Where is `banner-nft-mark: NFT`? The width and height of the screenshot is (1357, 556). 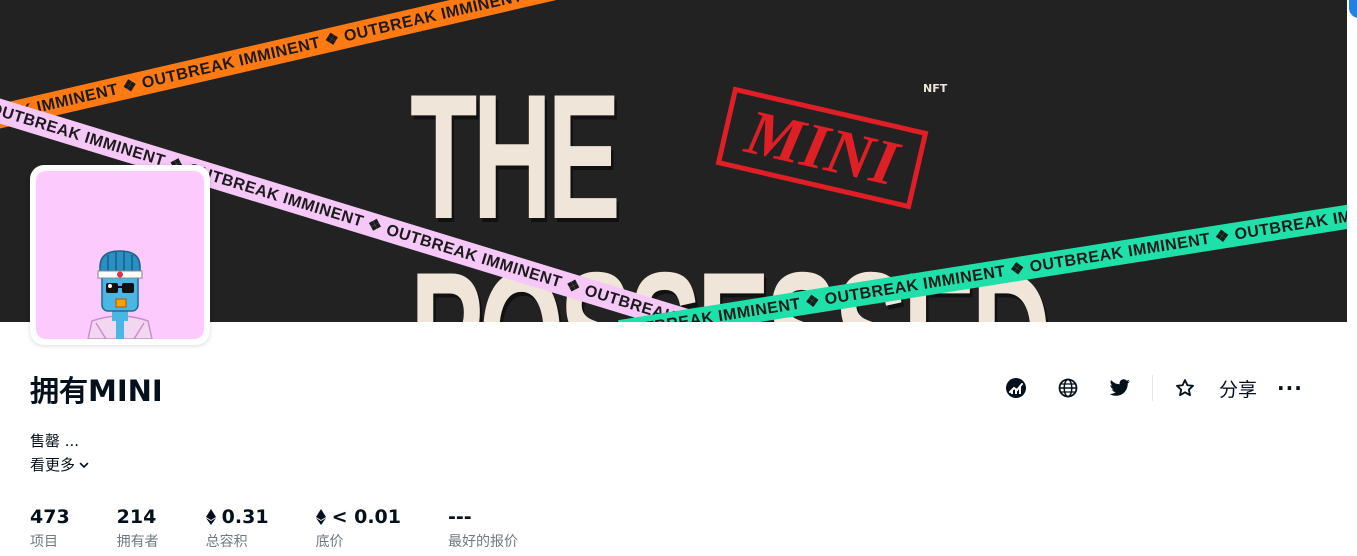
banner-nft-mark: NFT is located at coordinates (935, 88).